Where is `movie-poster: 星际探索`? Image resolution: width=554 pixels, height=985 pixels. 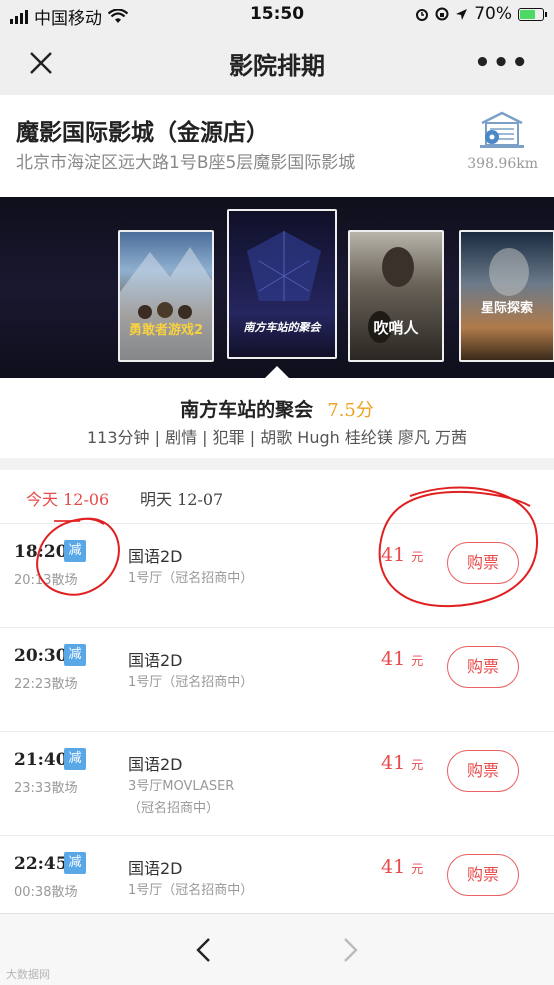
movie-poster: 星际探索 is located at coordinates (506, 296).